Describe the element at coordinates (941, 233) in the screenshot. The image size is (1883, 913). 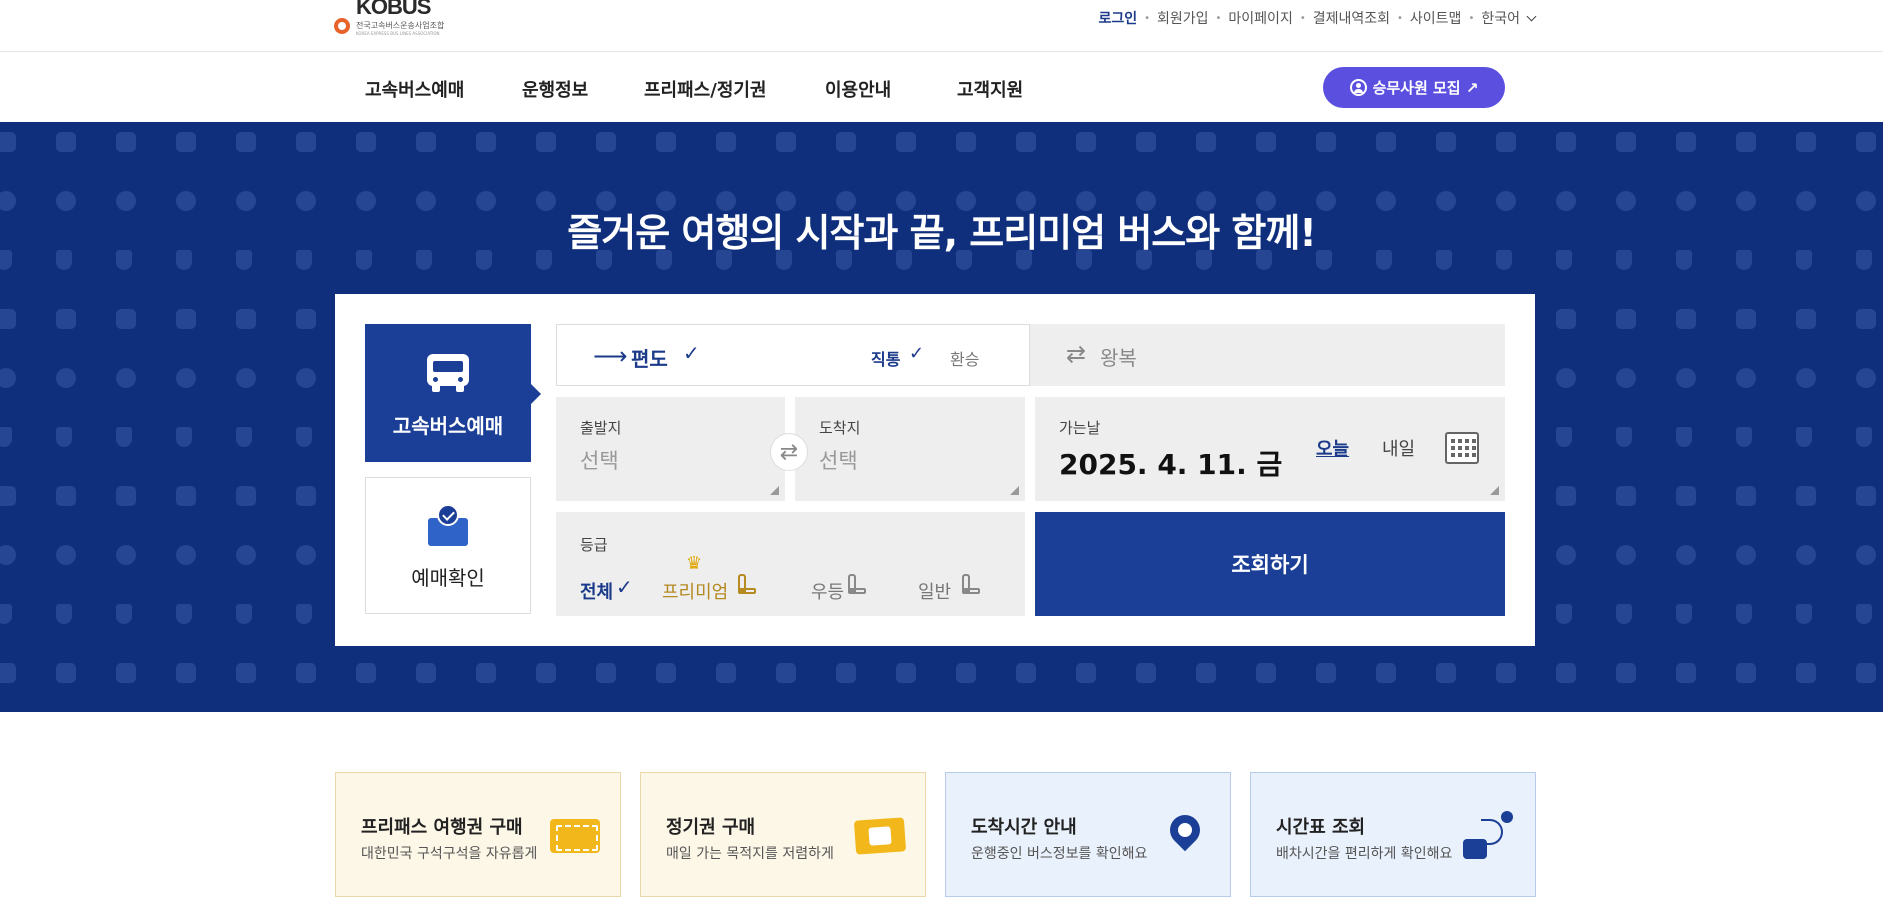
I see `hero-title: 즐거운 여행의 시작과 끝, 프리미엄 버스와 함께!` at that location.